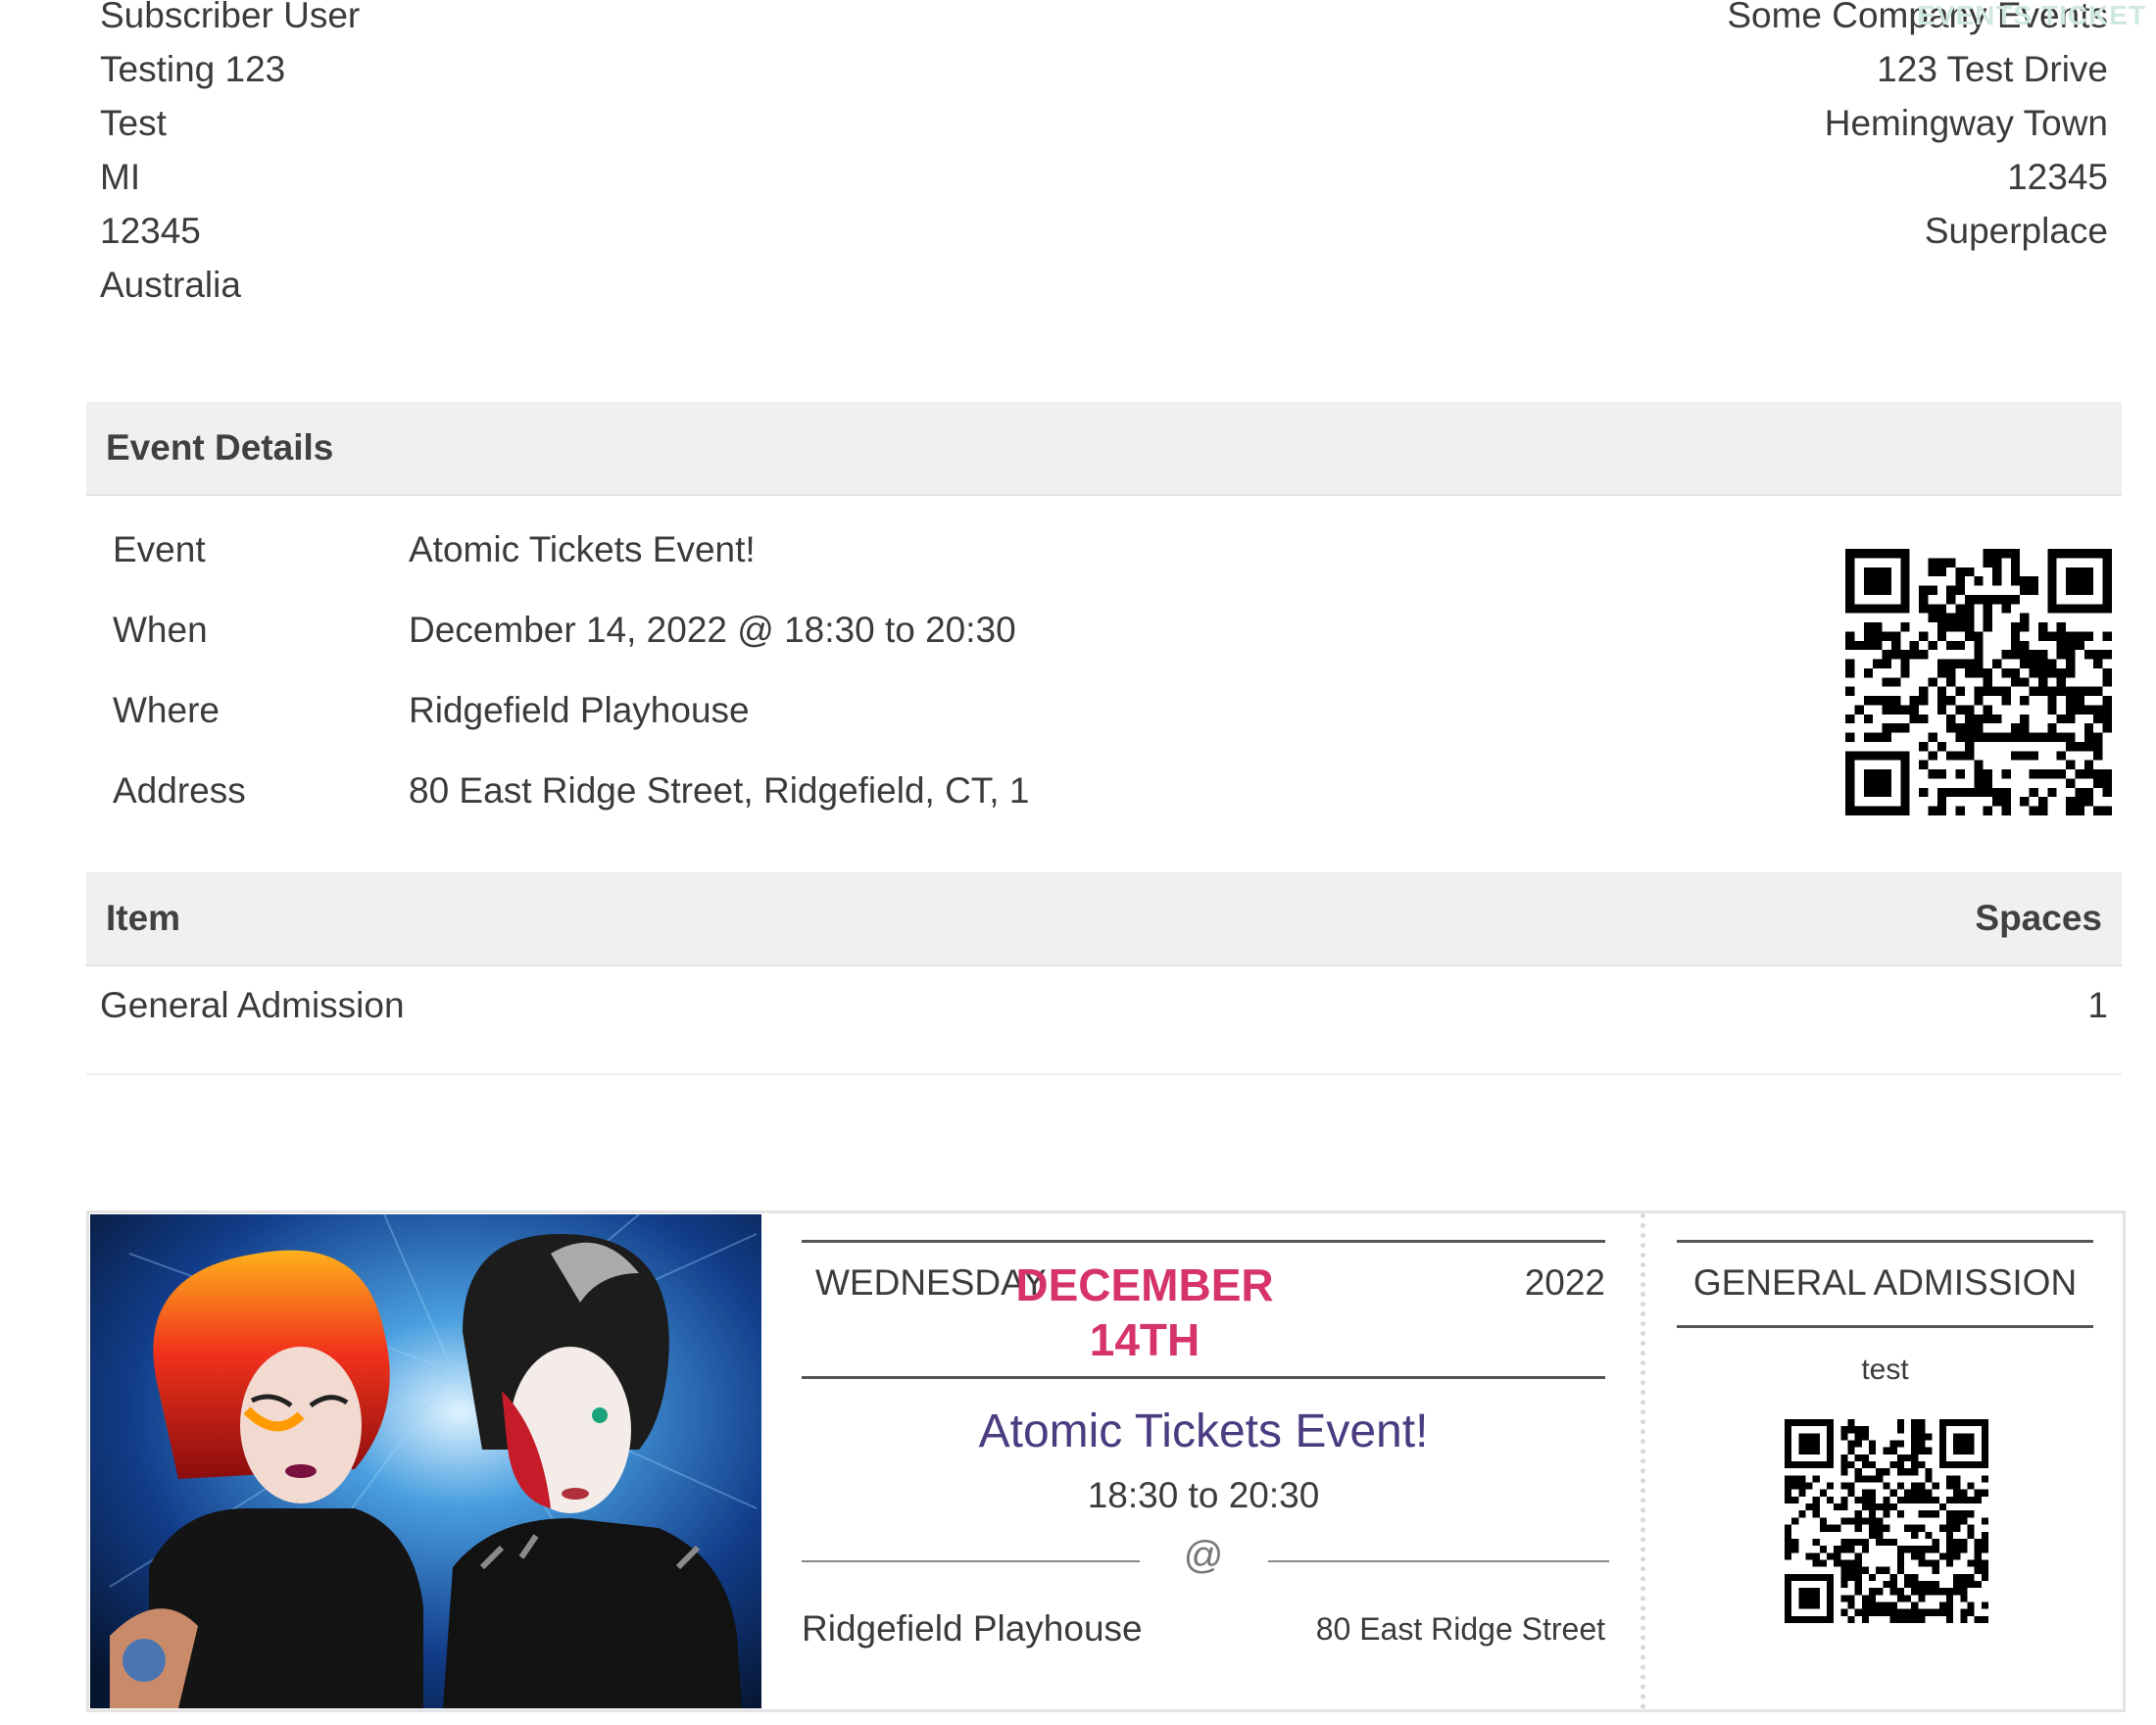  Describe the element at coordinates (972, 1628) in the screenshot. I see `ticket-venue: Ridgefield Playhouse` at that location.